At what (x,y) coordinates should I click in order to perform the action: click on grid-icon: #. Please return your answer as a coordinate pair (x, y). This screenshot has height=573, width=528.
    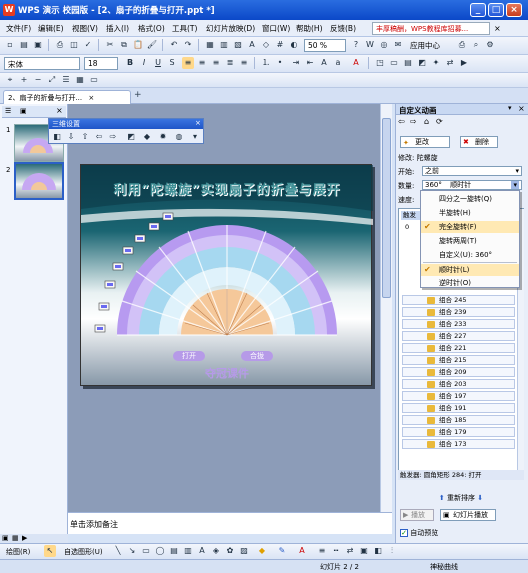
    Looking at the image, I should click on (280, 45).